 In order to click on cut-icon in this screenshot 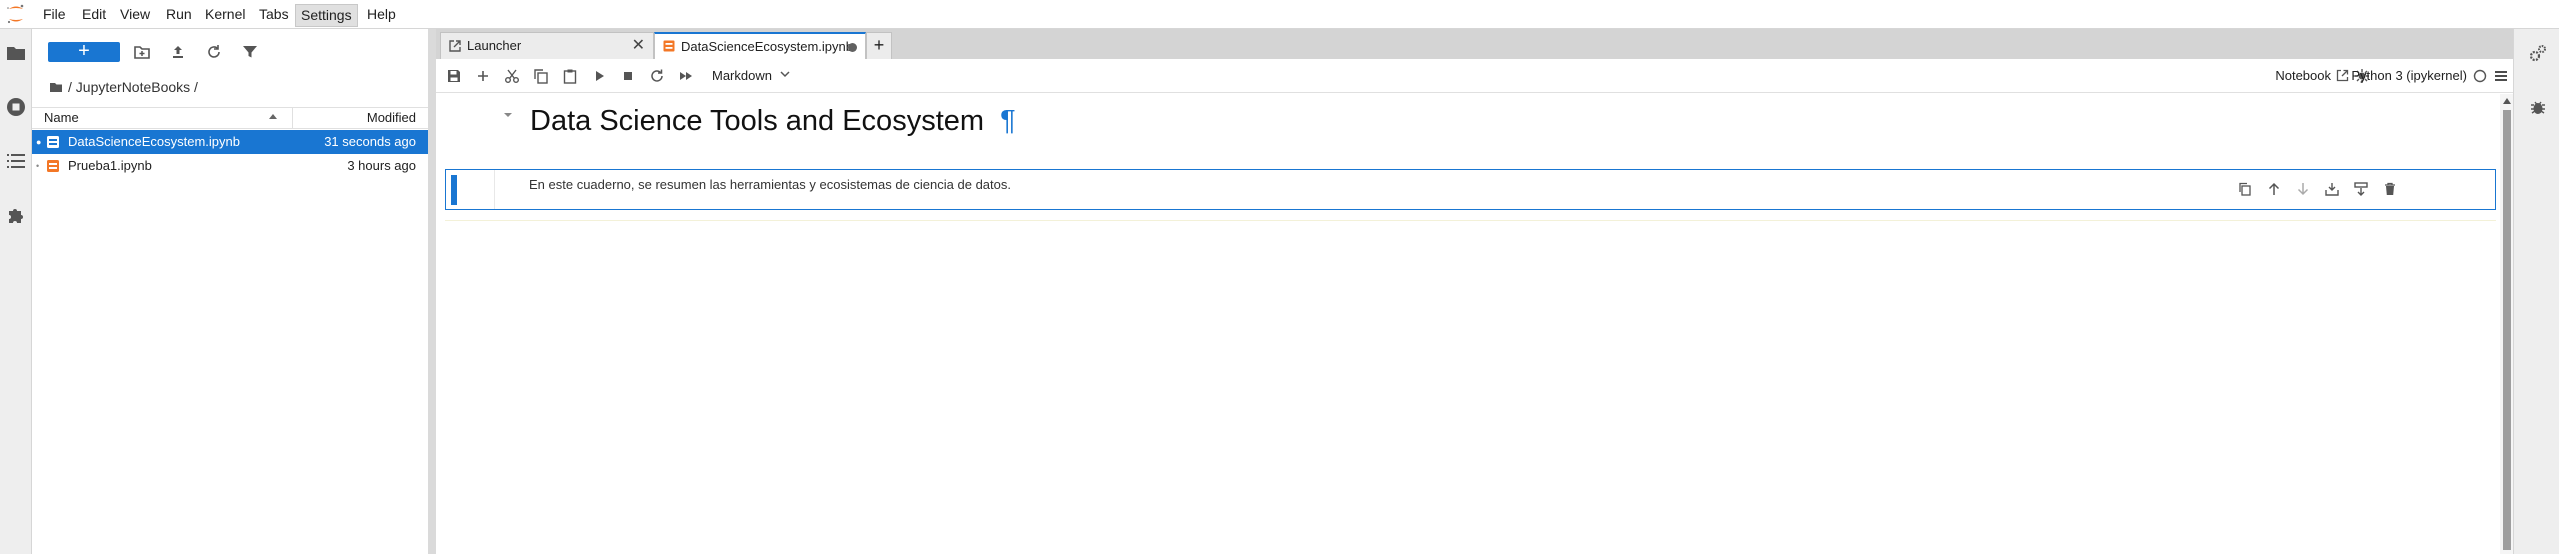, I will do `click(512, 76)`.